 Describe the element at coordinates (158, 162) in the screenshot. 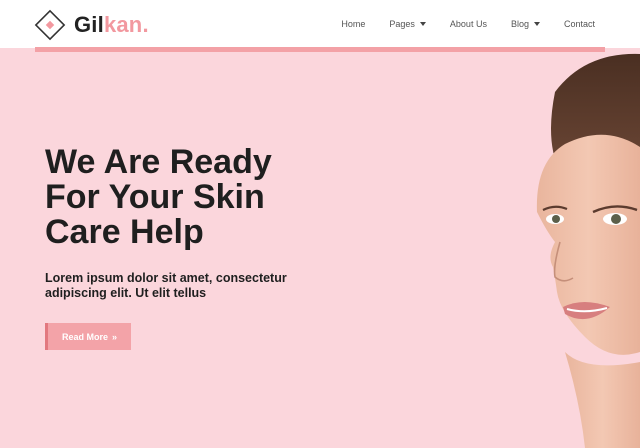

I see `hero-title-line: We Are Ready` at that location.